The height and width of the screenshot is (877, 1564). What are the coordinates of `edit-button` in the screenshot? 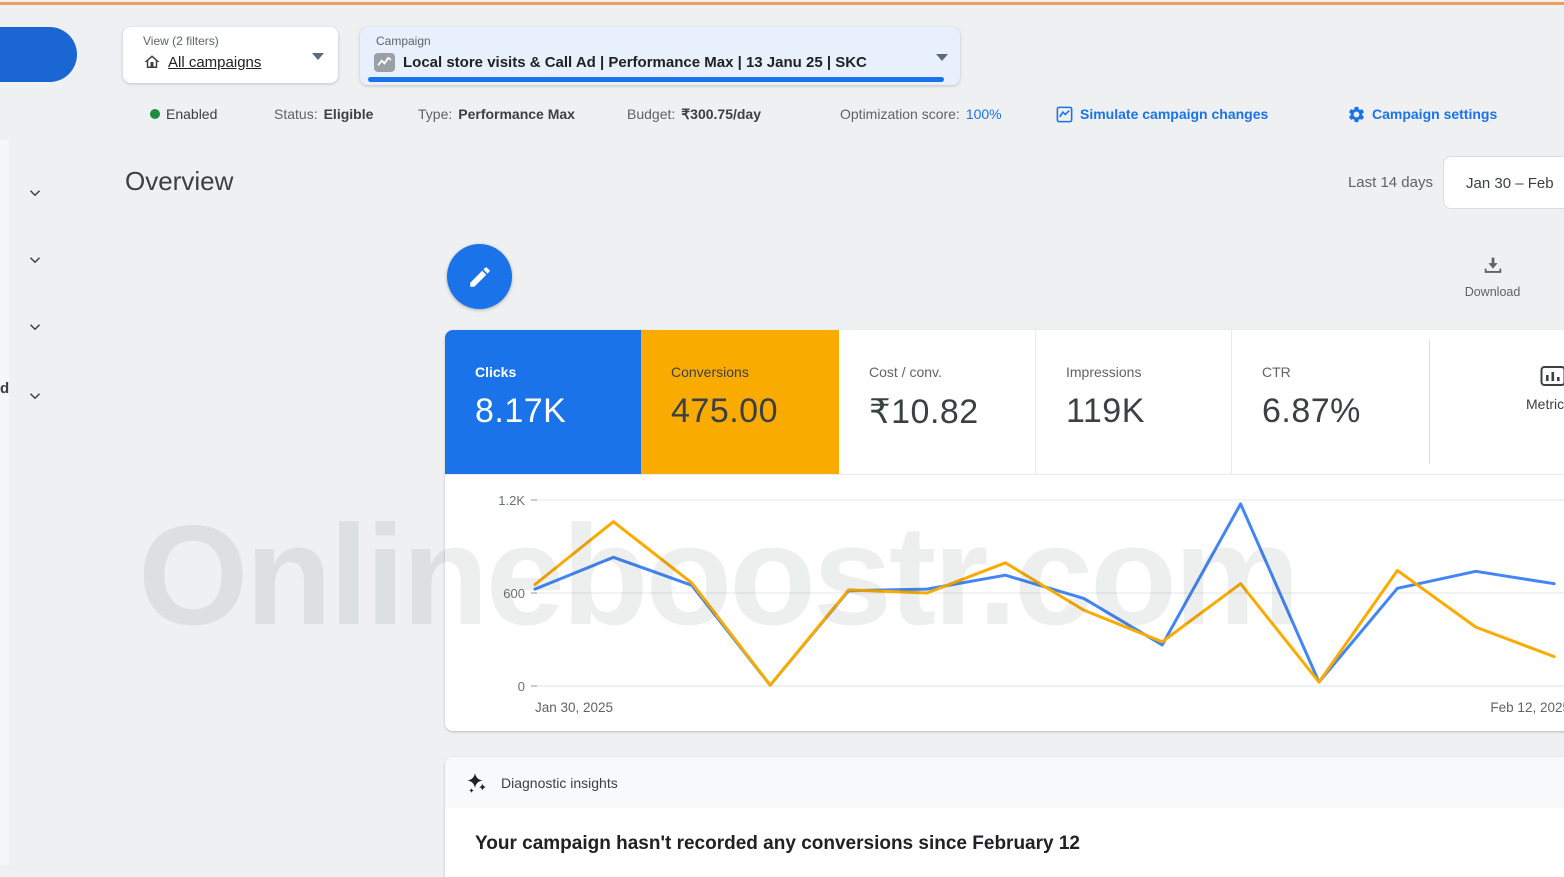 It's located at (479, 276).